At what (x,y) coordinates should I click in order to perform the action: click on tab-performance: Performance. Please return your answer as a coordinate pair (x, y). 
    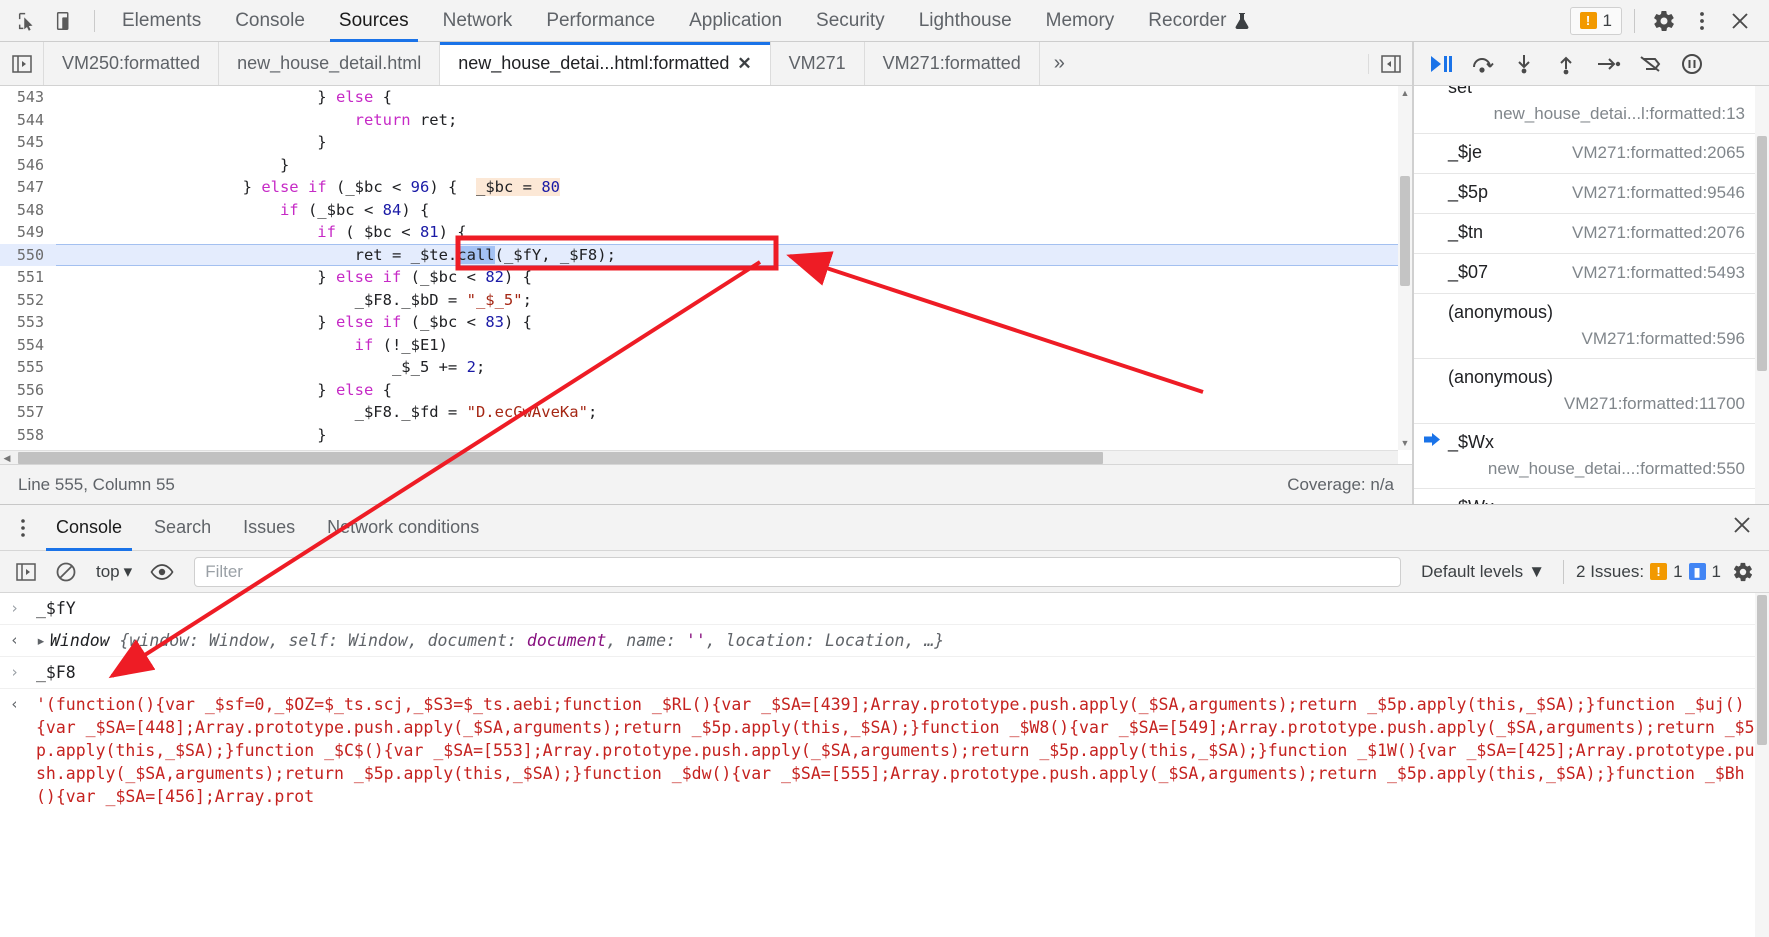
    Looking at the image, I should click on (600, 21).